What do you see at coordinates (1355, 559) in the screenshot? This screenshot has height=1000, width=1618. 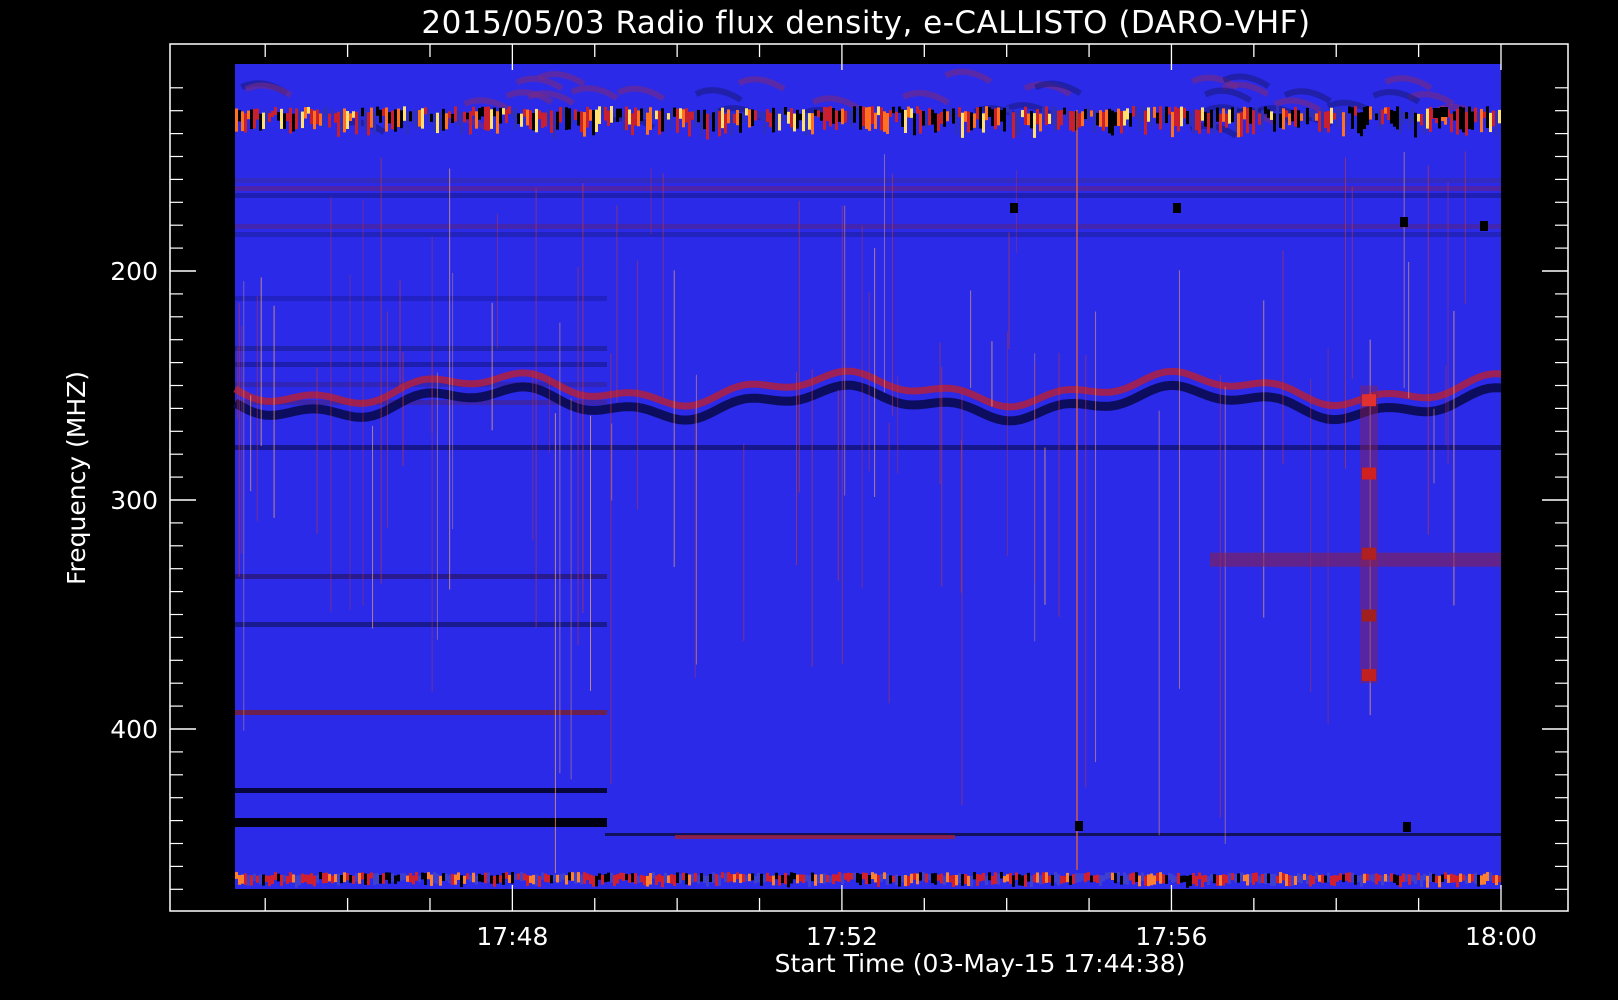 I see `red-region` at bounding box center [1355, 559].